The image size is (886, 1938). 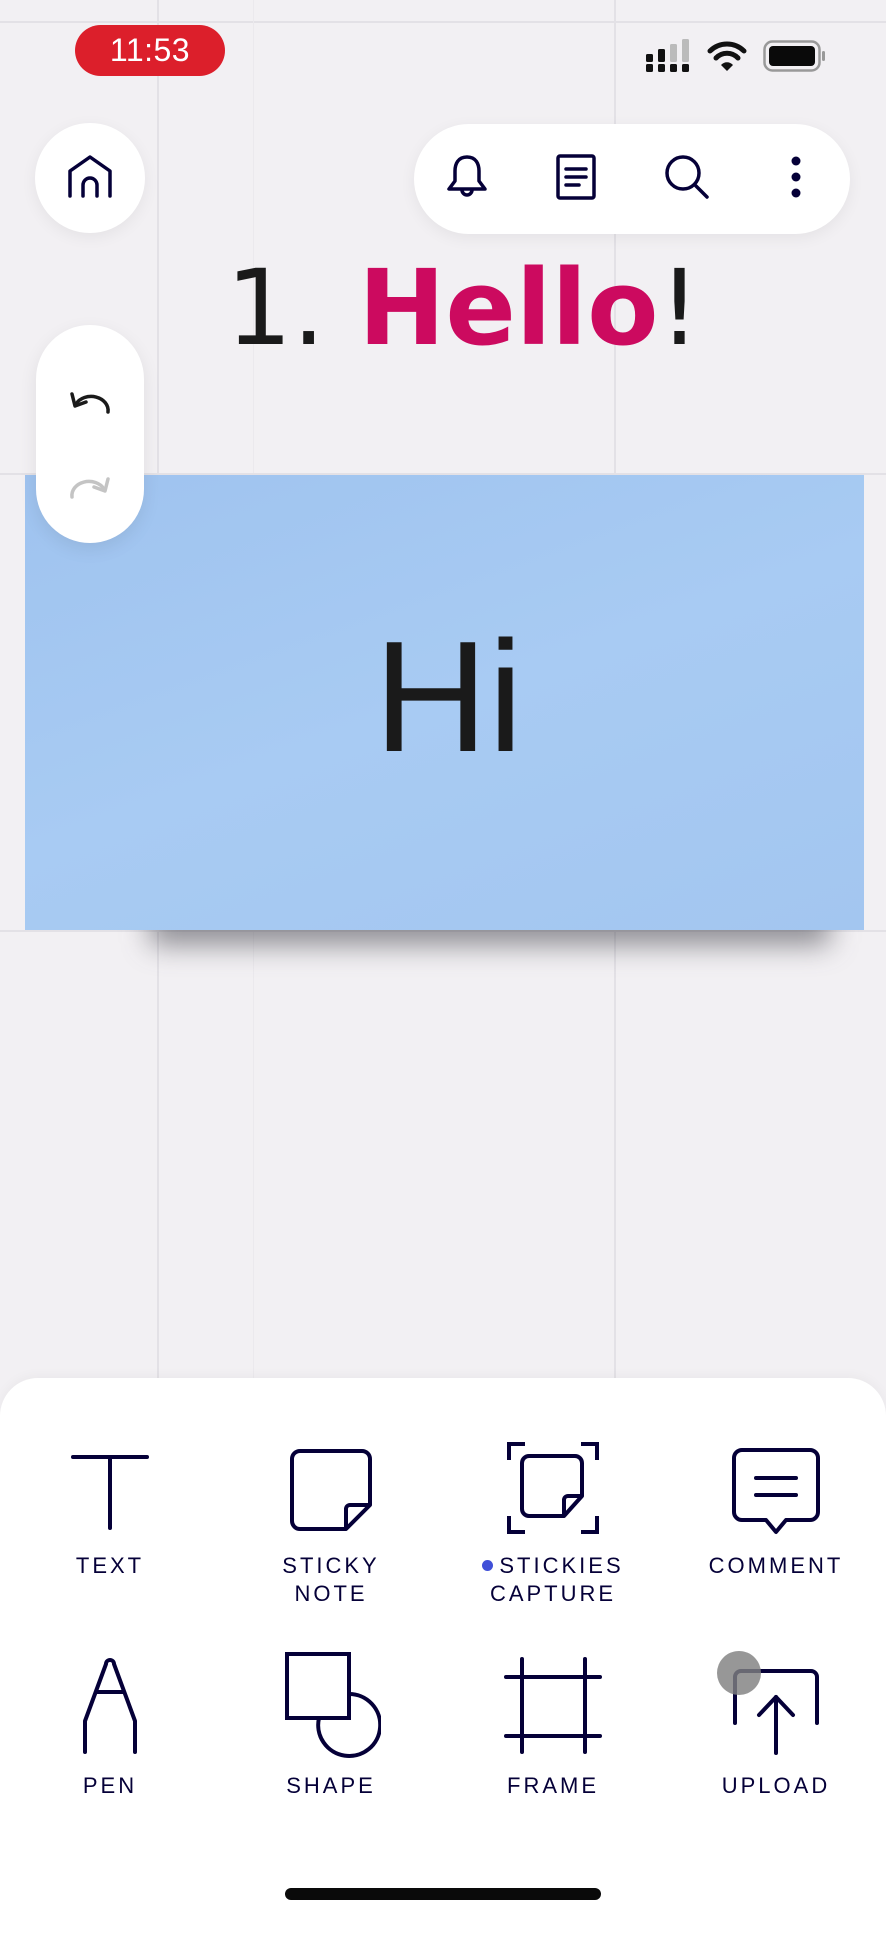 I want to click on search-button, so click(x=687, y=179).